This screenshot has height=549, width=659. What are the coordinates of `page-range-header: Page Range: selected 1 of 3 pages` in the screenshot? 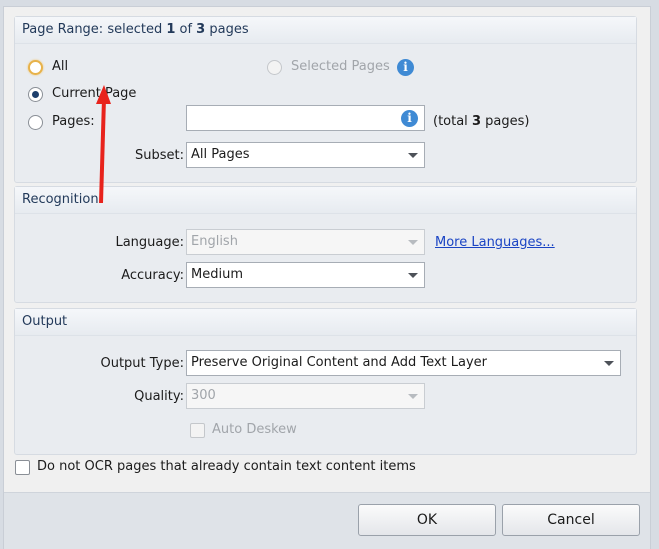 It's located at (325, 30).